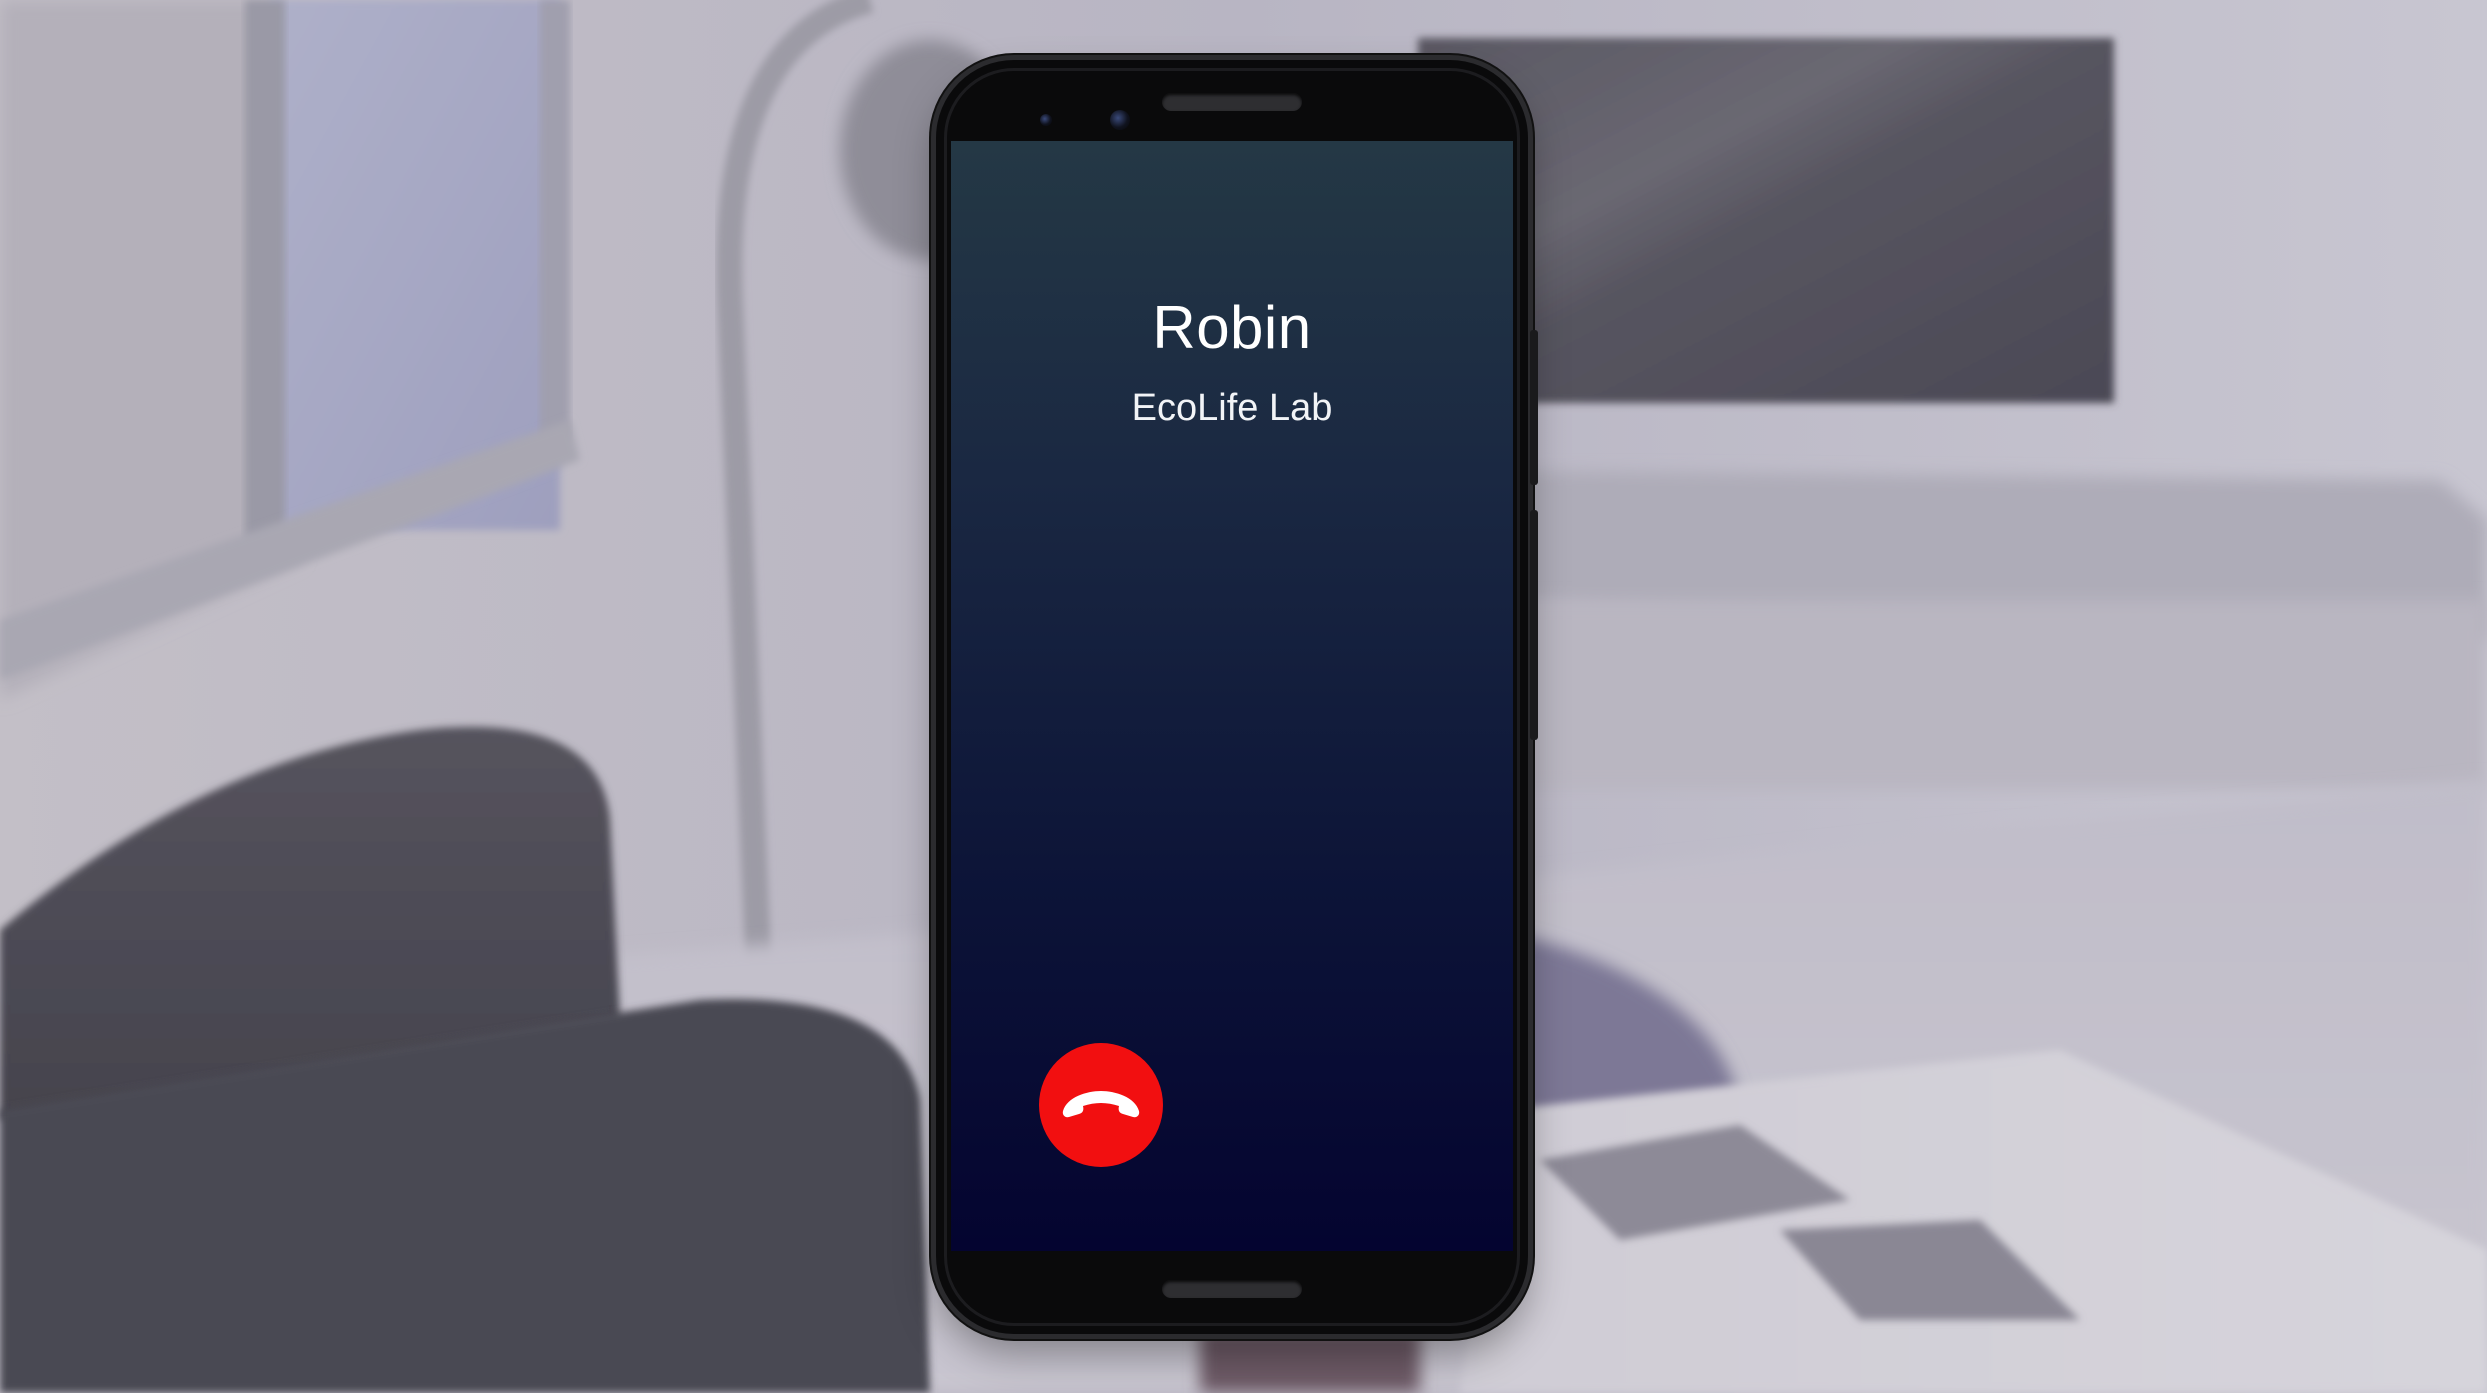  I want to click on bottom-speaker, so click(1232, 1289).